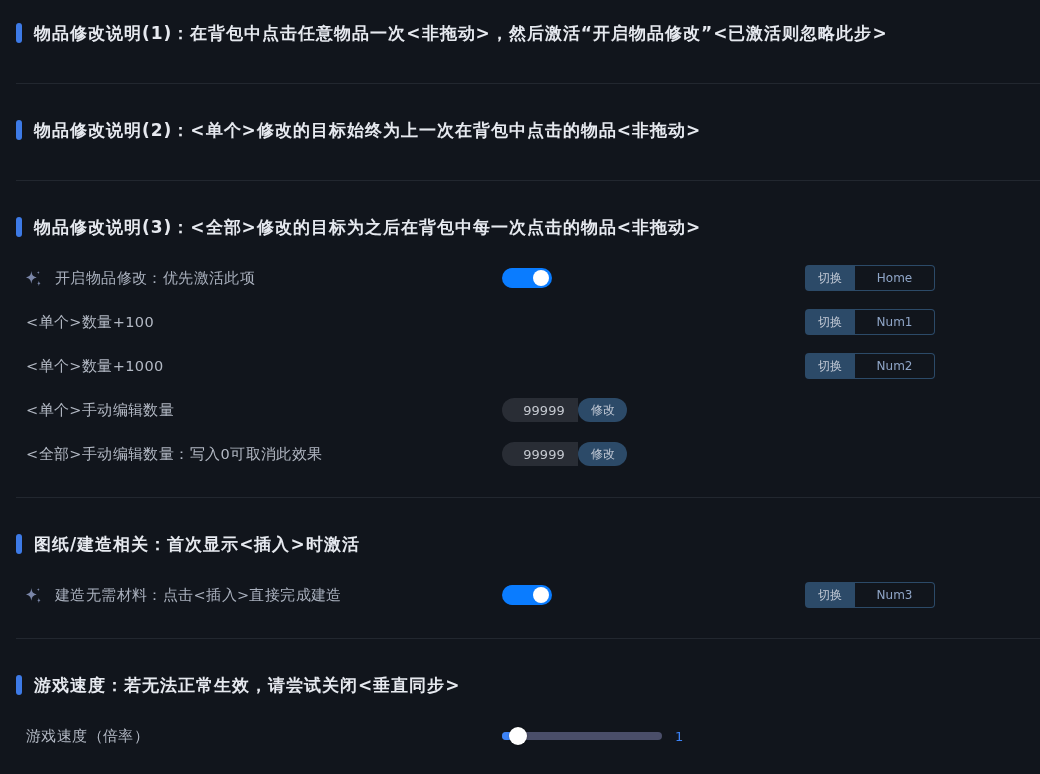 The image size is (1040, 774). Describe the element at coordinates (197, 544) in the screenshot. I see `section-title: 图纸/建造相关：首次显示<插入>时激活` at that location.